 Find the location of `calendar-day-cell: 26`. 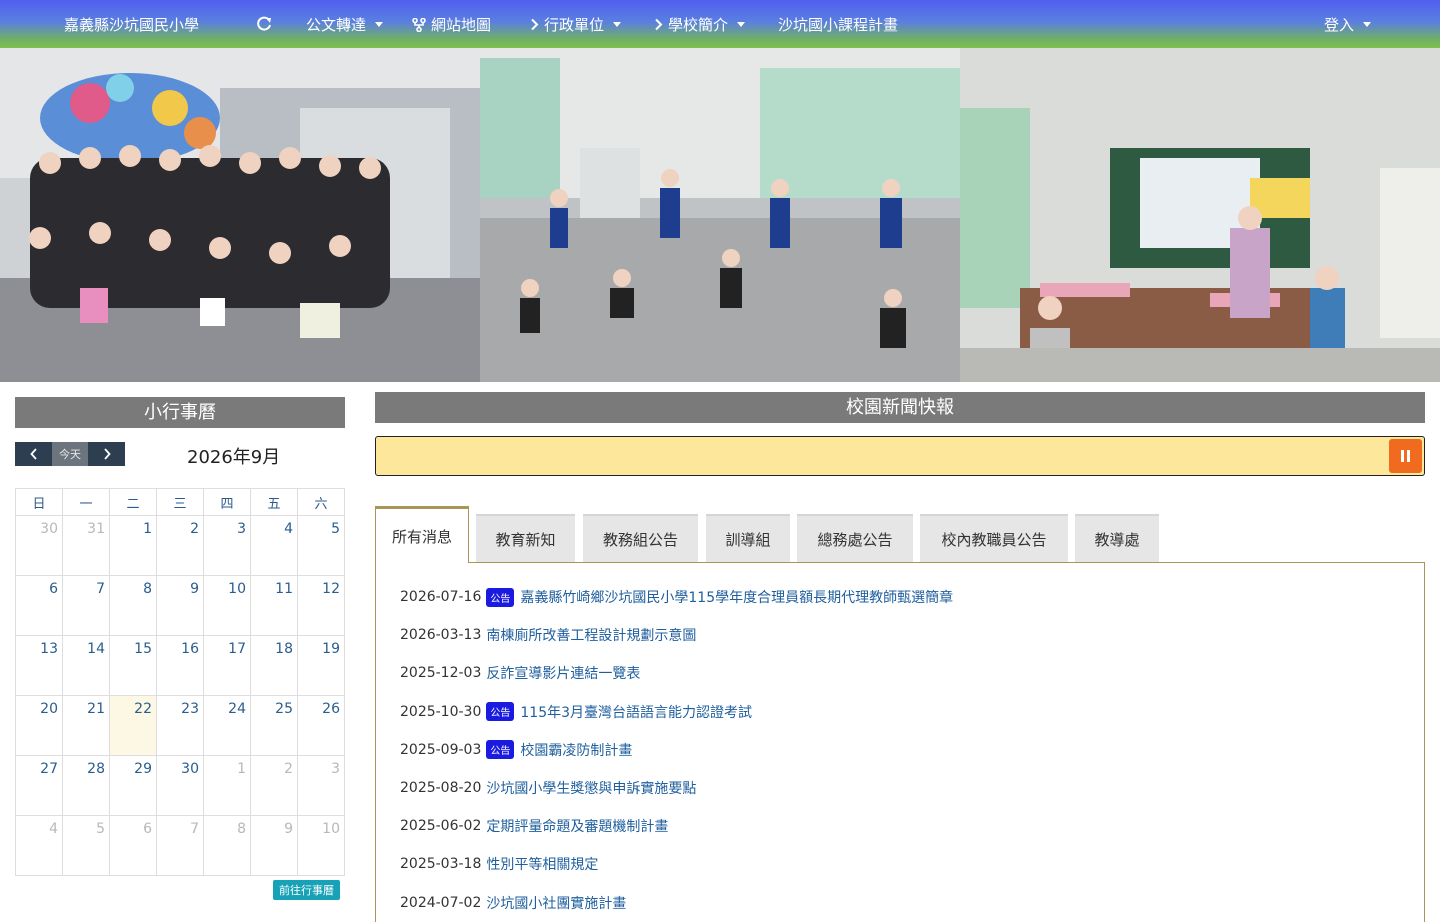

calendar-day-cell: 26 is located at coordinates (321, 725).